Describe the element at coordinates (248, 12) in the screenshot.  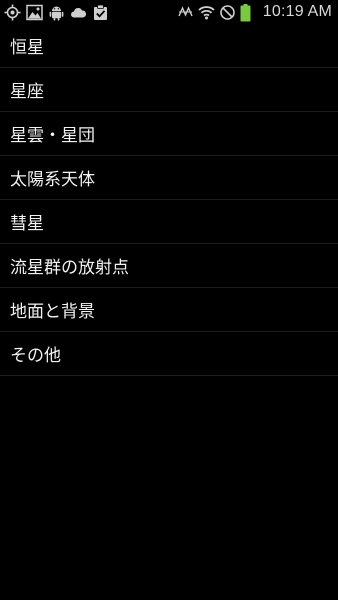
I see `battery-icon` at that location.